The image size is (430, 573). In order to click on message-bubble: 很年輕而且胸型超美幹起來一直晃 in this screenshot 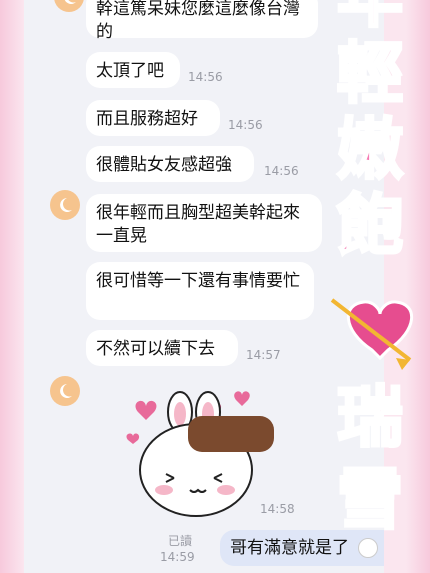, I will do `click(204, 223)`.